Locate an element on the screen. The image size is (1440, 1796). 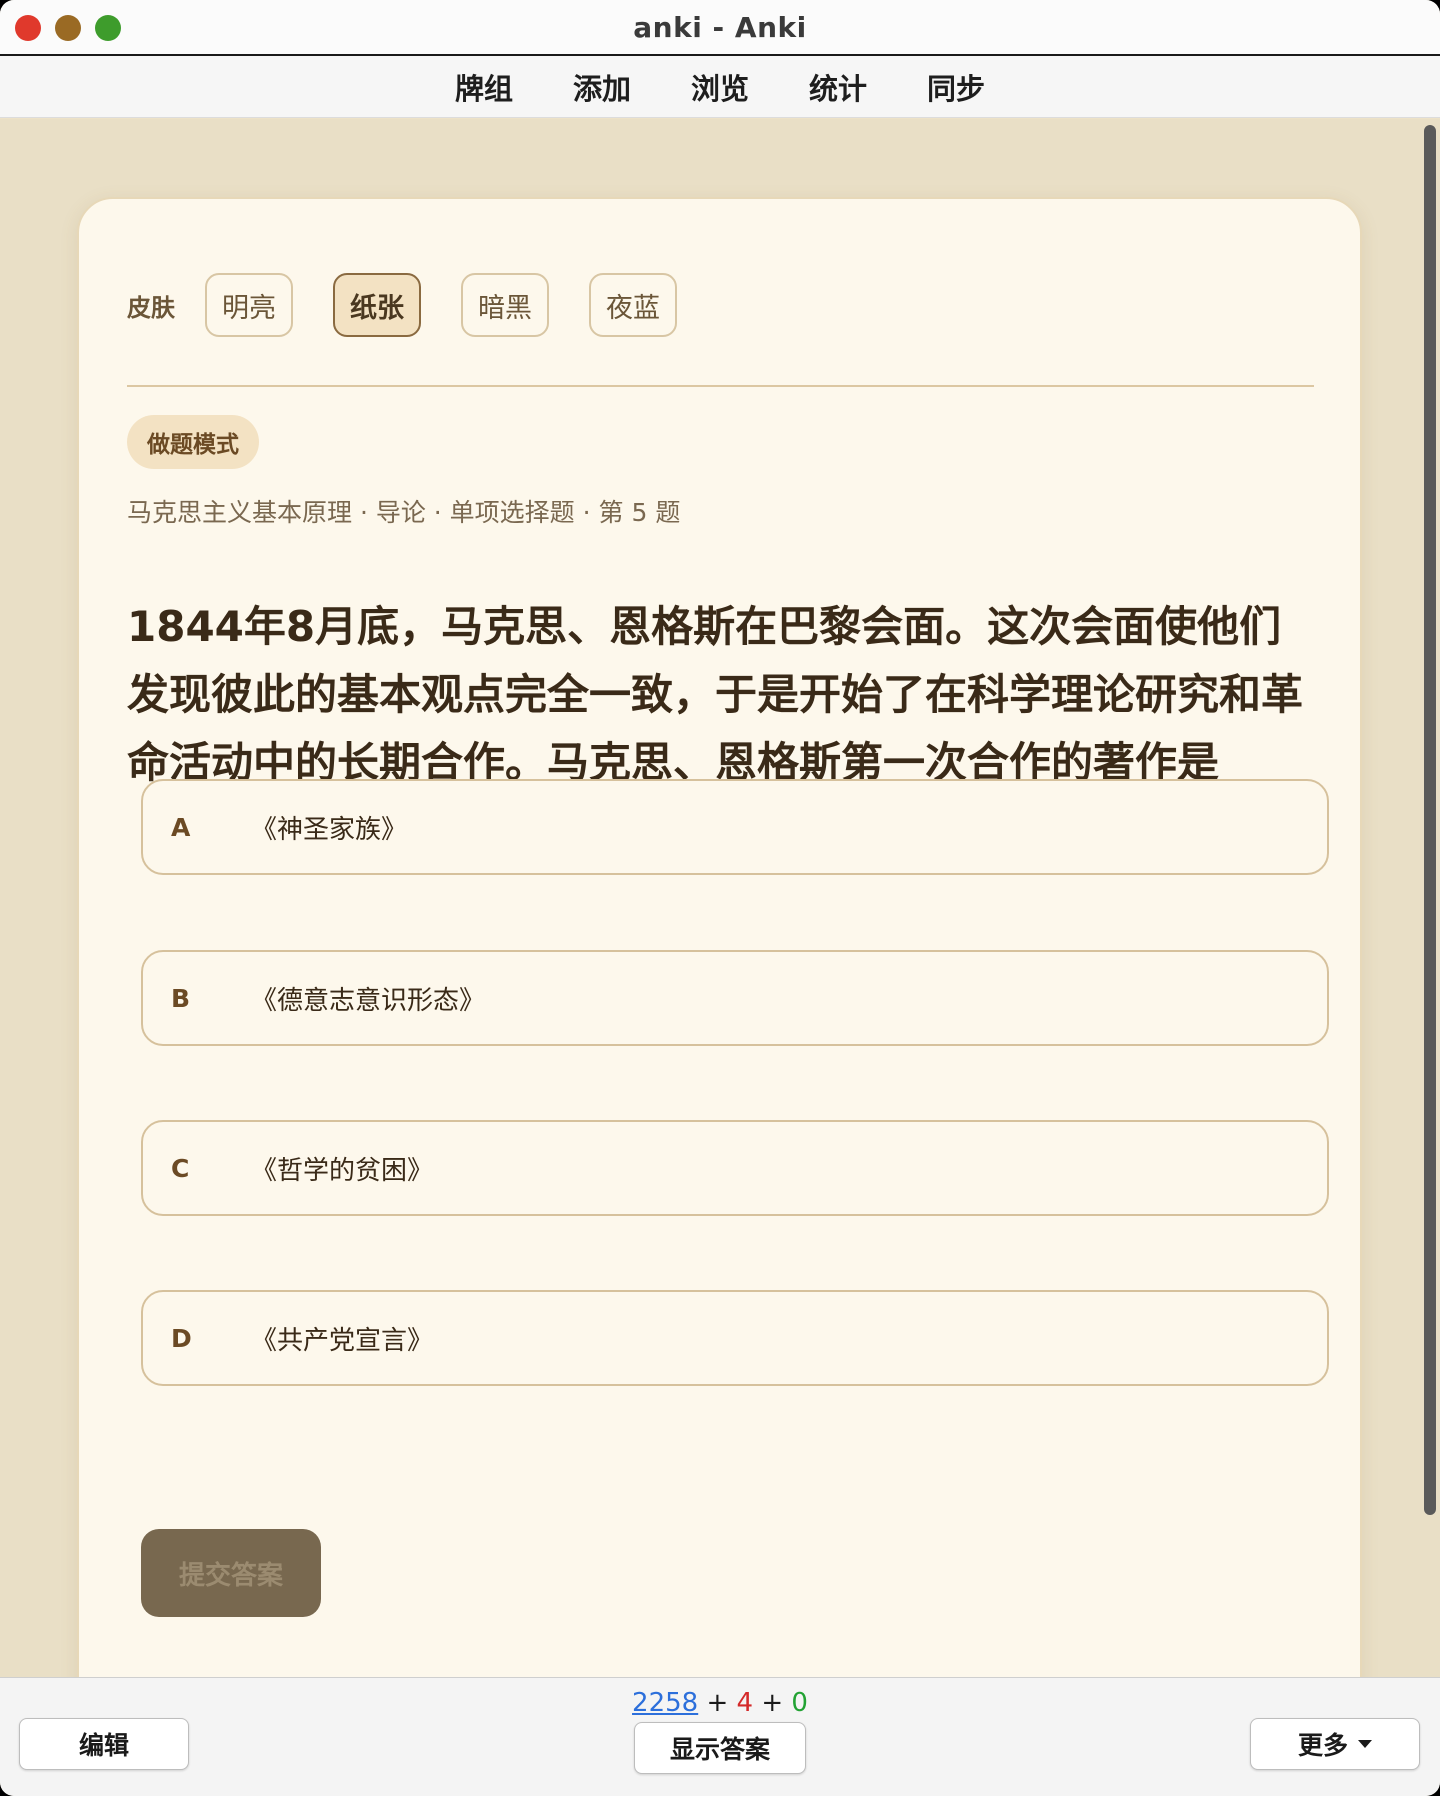
skin-selector: 皮肤 明亮 纸张 暗黑 夜蓝 is located at coordinates (422, 305).